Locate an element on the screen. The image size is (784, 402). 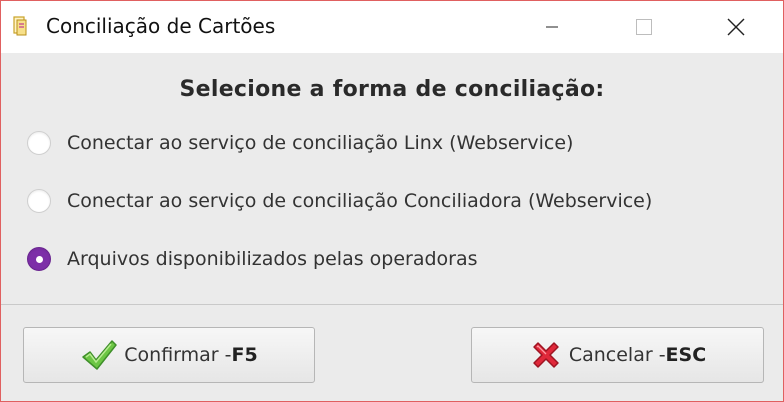
cancel-label: Cancelar - is located at coordinates (617, 355).